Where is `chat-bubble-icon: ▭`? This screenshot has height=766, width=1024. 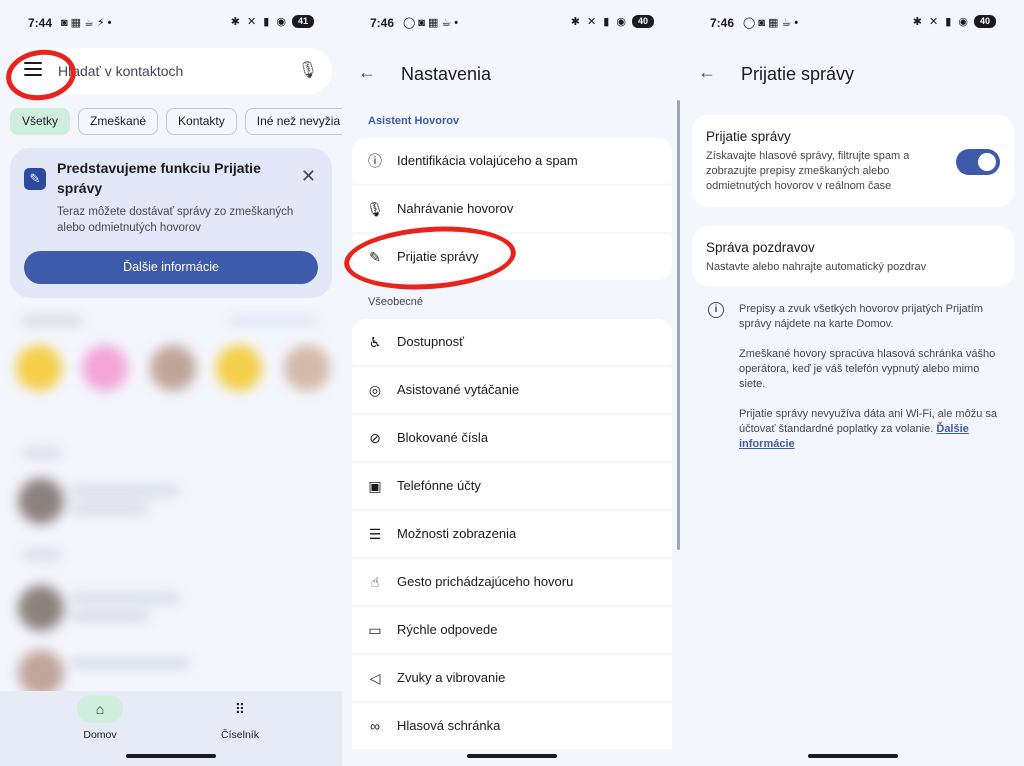 chat-bubble-icon: ▭ is located at coordinates (375, 630).